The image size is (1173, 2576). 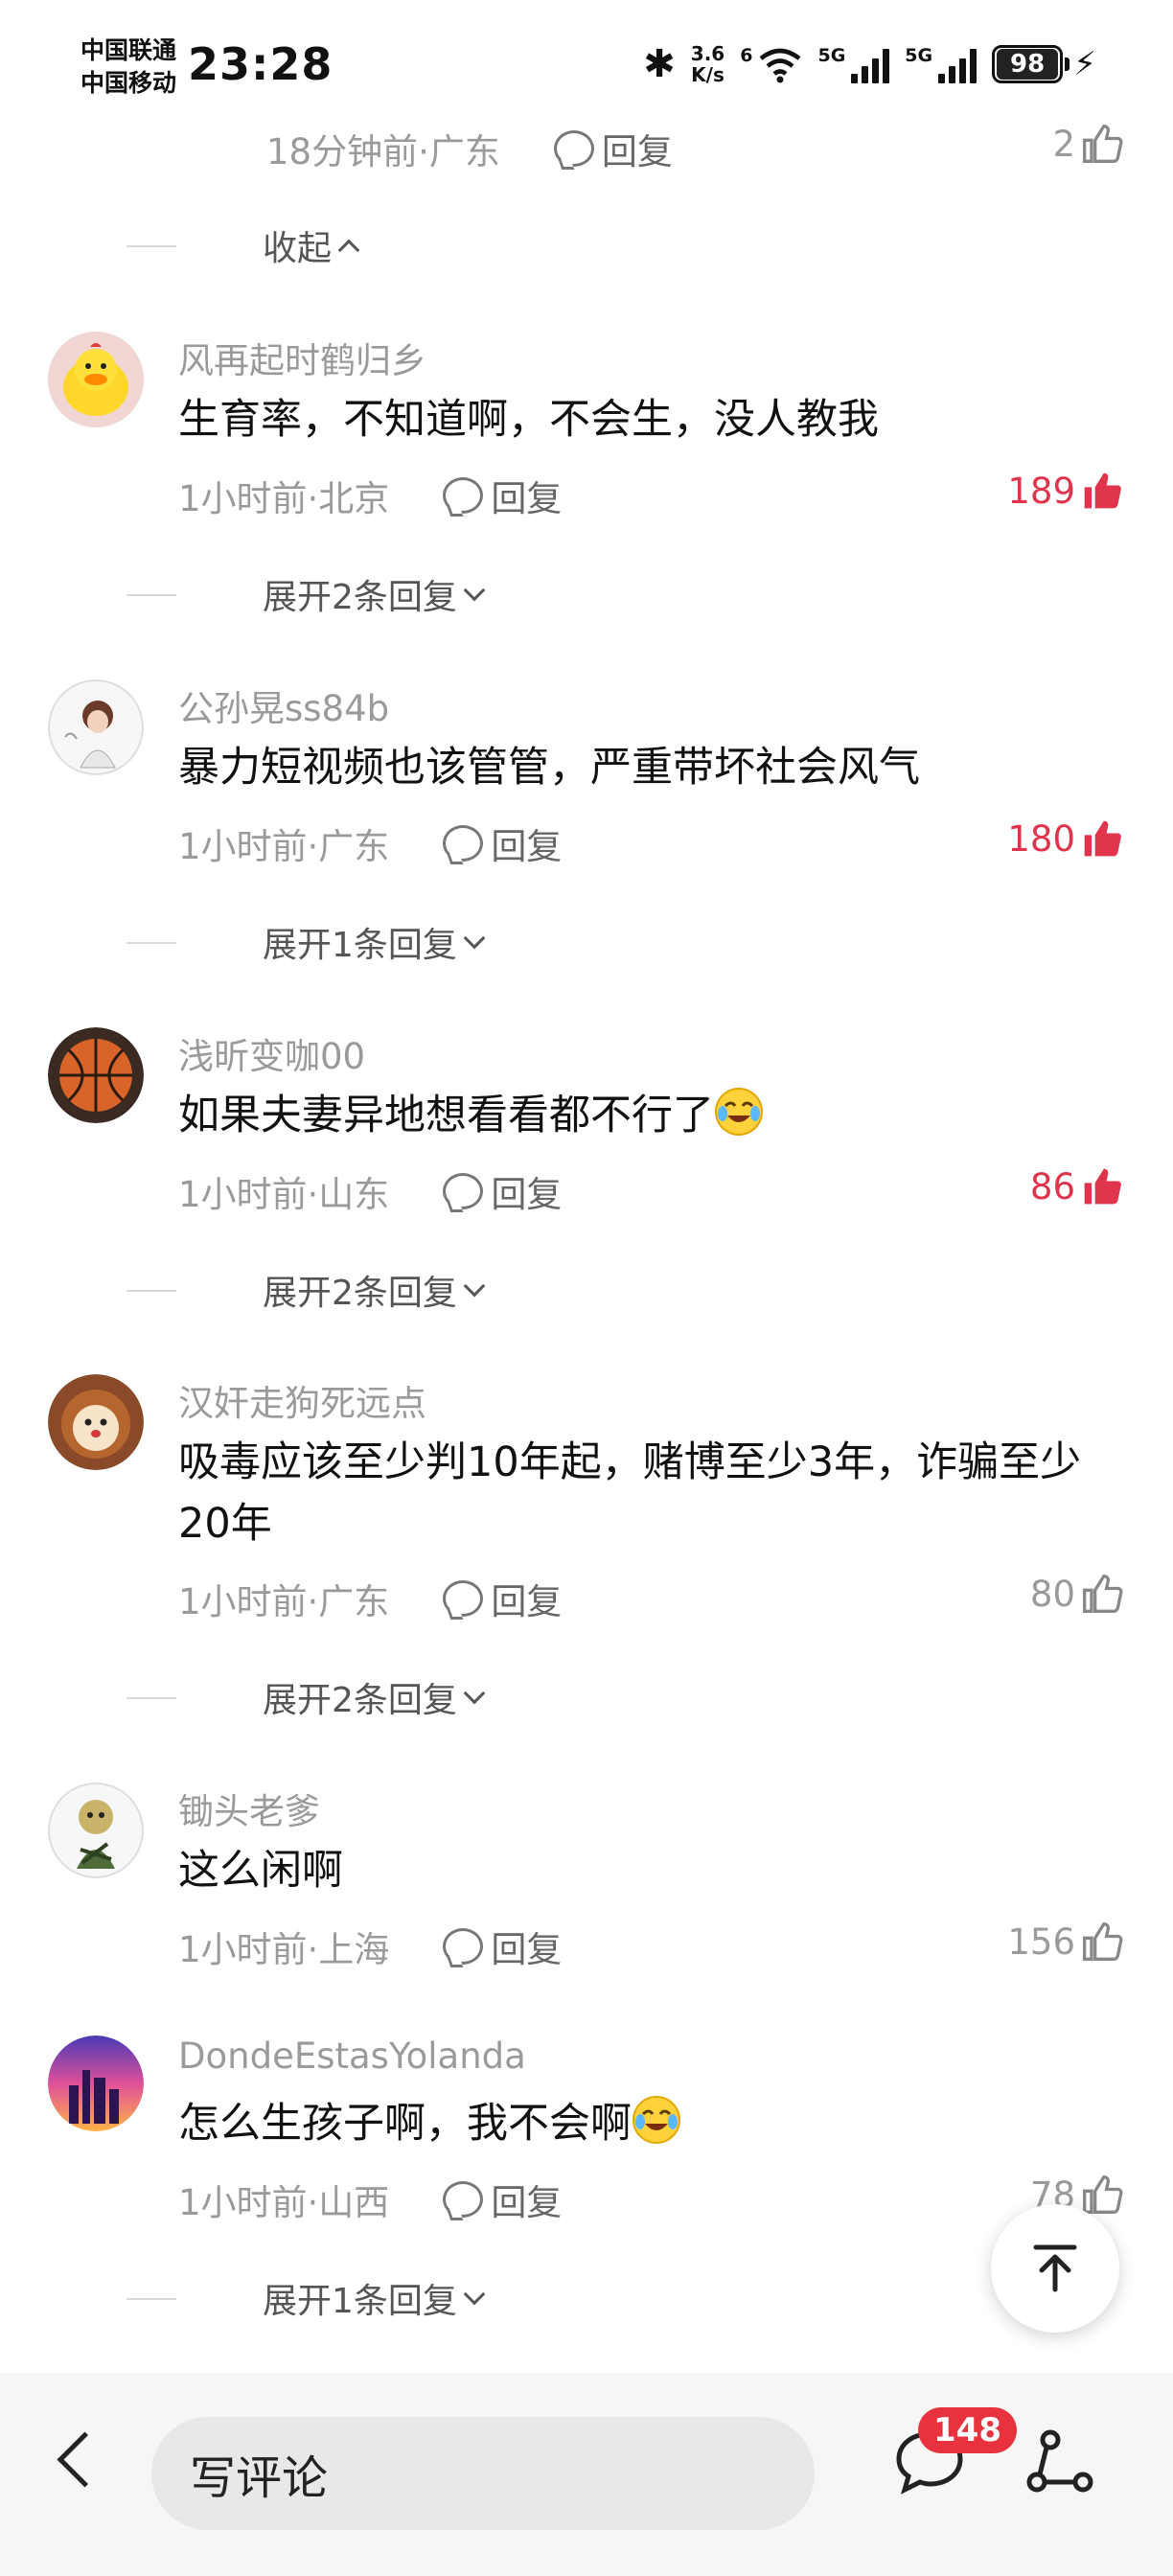 I want to click on status-bar: 中国联通 中国移动 23:28 ✱ 3.6 K/s 6 5G 5G 98 ⚡, so click(x=586, y=67).